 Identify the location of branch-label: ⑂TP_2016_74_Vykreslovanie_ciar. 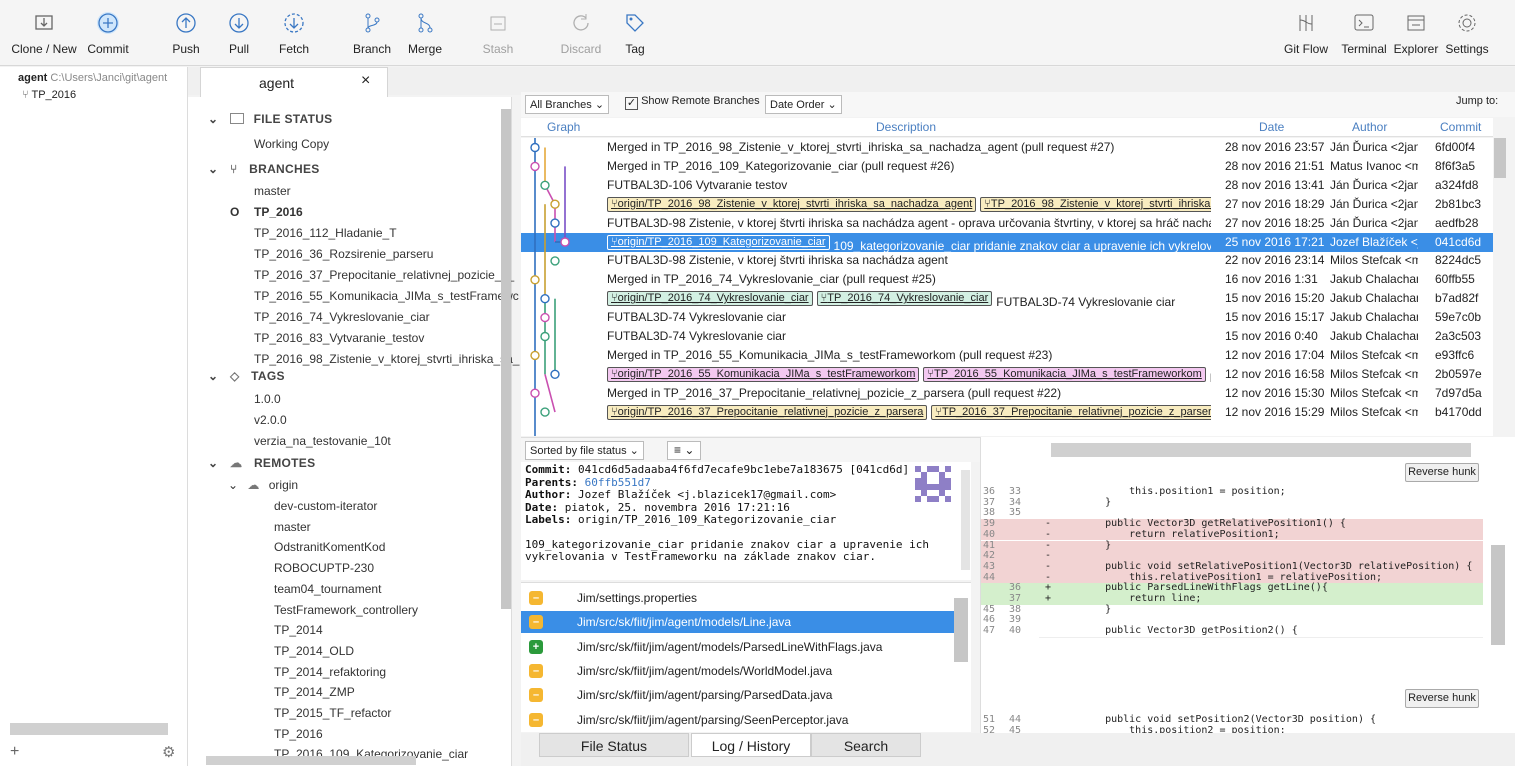
(904, 299).